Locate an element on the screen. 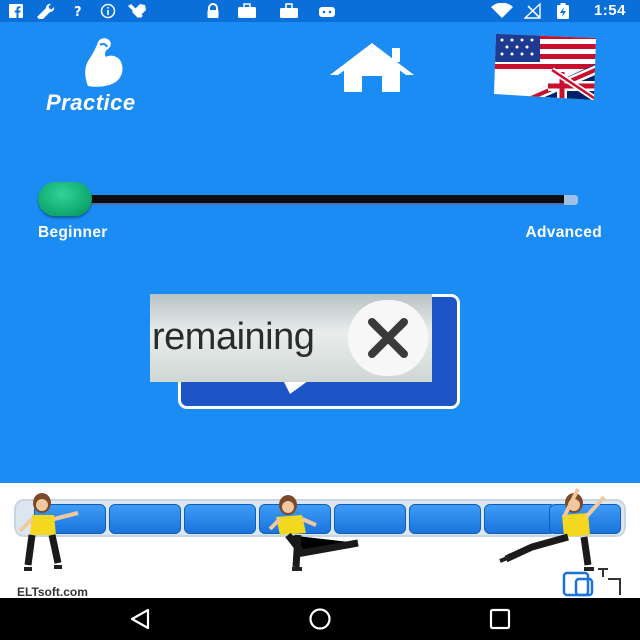 This screenshot has height=640, width=640. home-icon is located at coordinates (372, 67).